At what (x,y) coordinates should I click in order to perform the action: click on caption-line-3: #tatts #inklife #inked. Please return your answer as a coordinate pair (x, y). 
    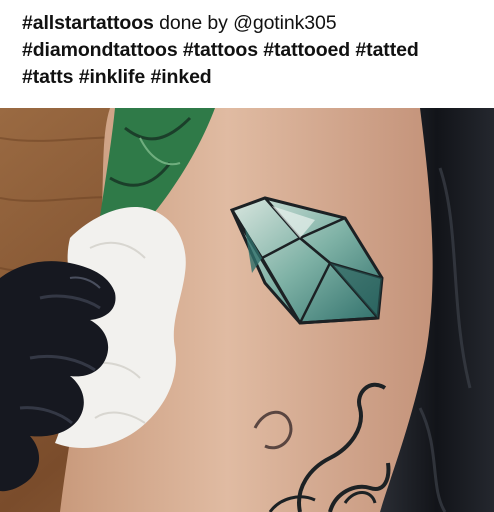
    Looking at the image, I should click on (117, 77).